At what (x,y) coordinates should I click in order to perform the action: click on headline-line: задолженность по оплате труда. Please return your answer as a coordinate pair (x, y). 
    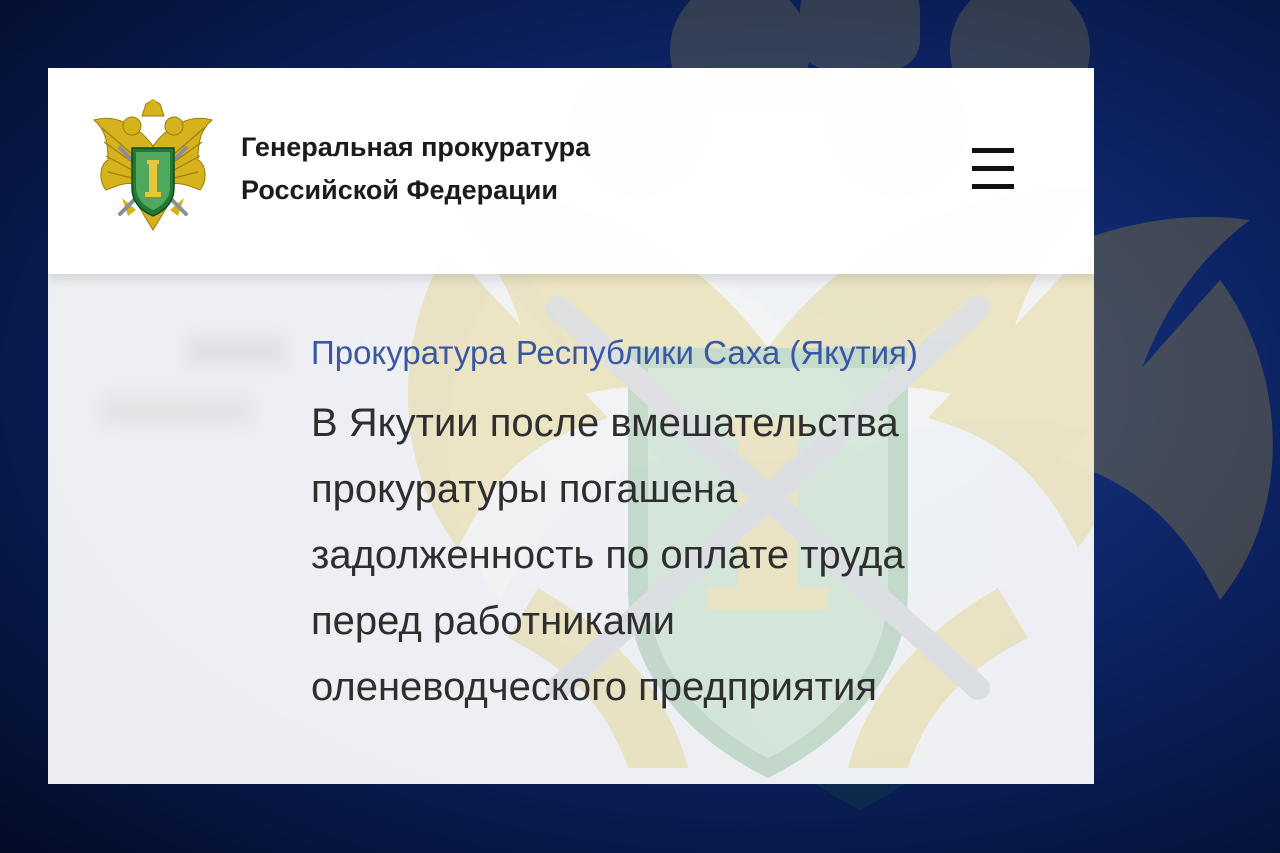
    Looking at the image, I should click on (608, 555).